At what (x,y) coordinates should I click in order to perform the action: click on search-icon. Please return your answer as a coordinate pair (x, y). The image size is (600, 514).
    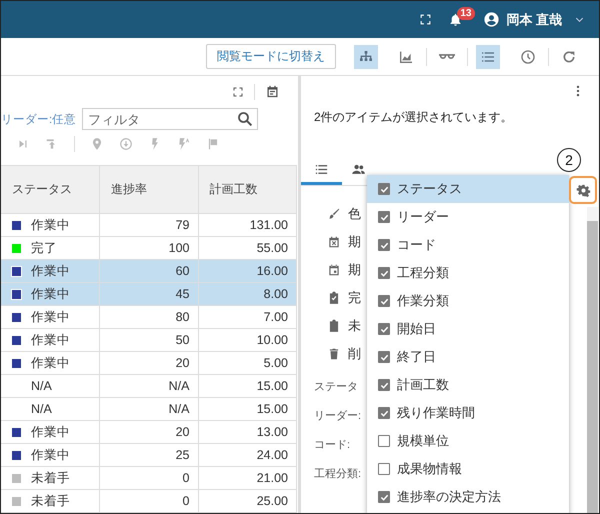
    Looking at the image, I should click on (245, 119).